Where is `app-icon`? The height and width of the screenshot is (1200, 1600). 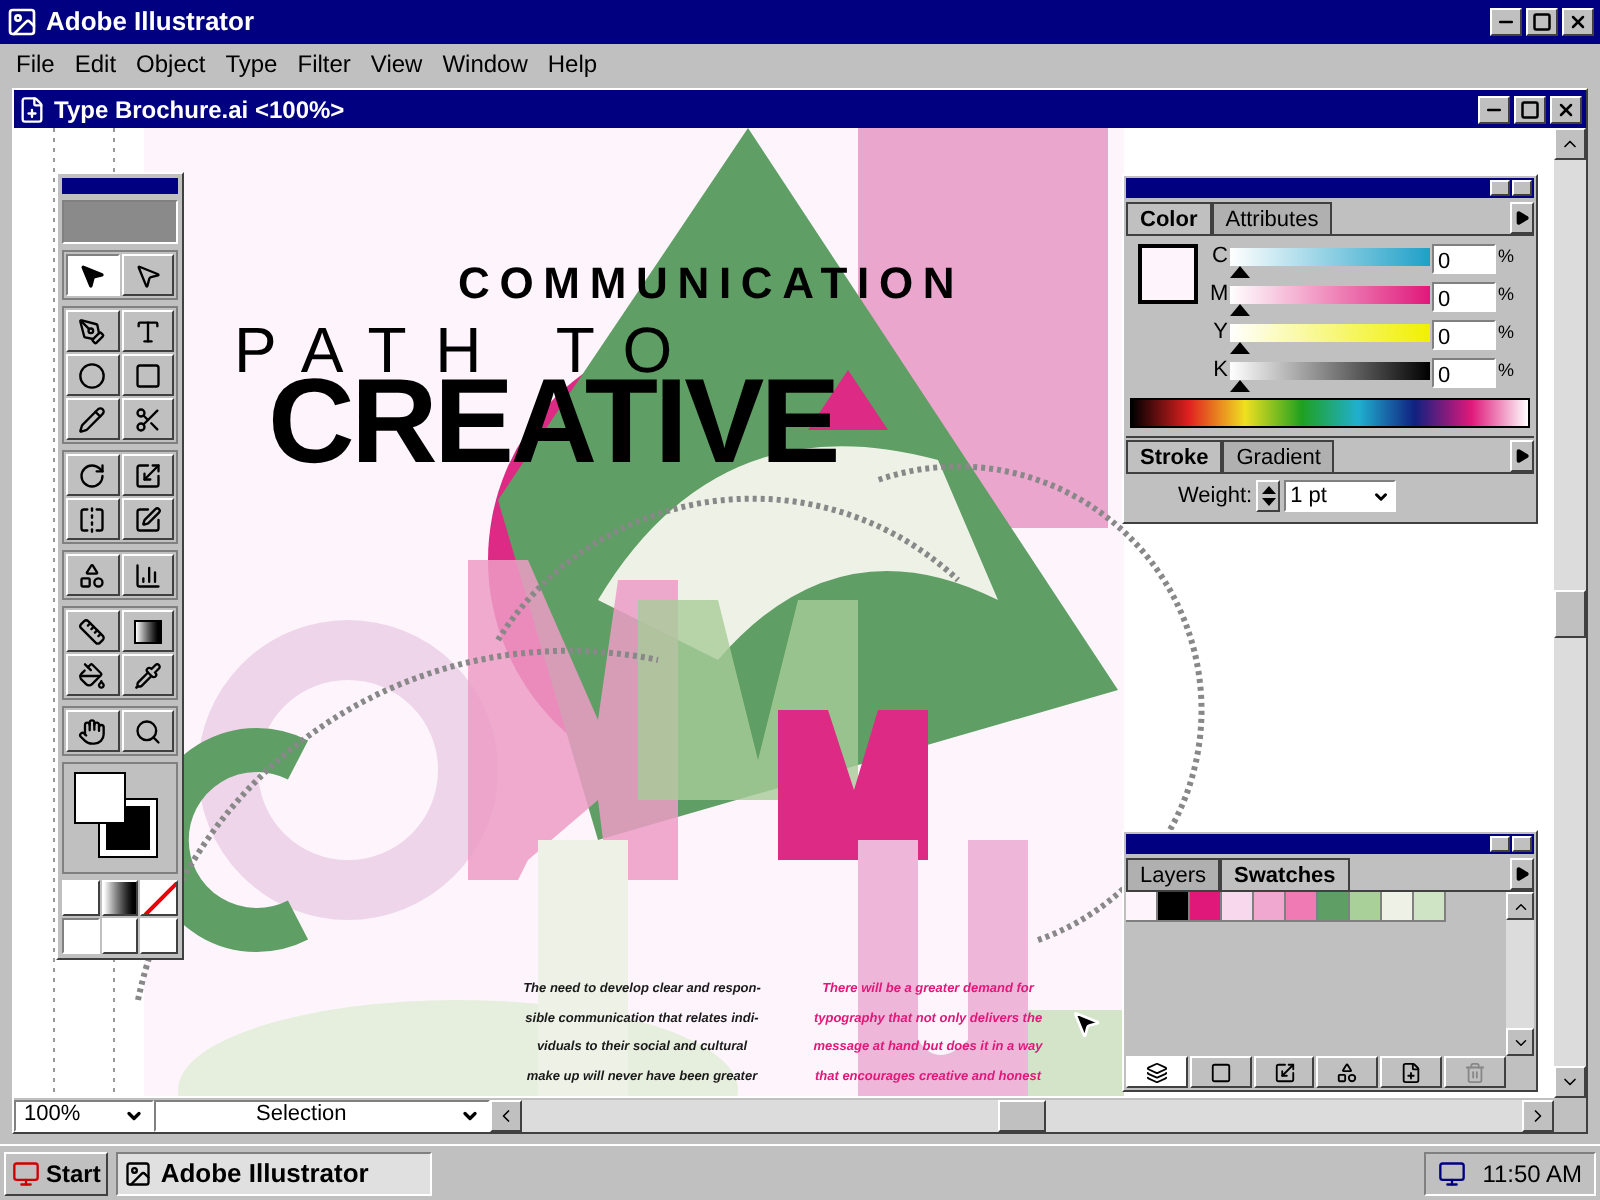
app-icon is located at coordinates (138, 1173).